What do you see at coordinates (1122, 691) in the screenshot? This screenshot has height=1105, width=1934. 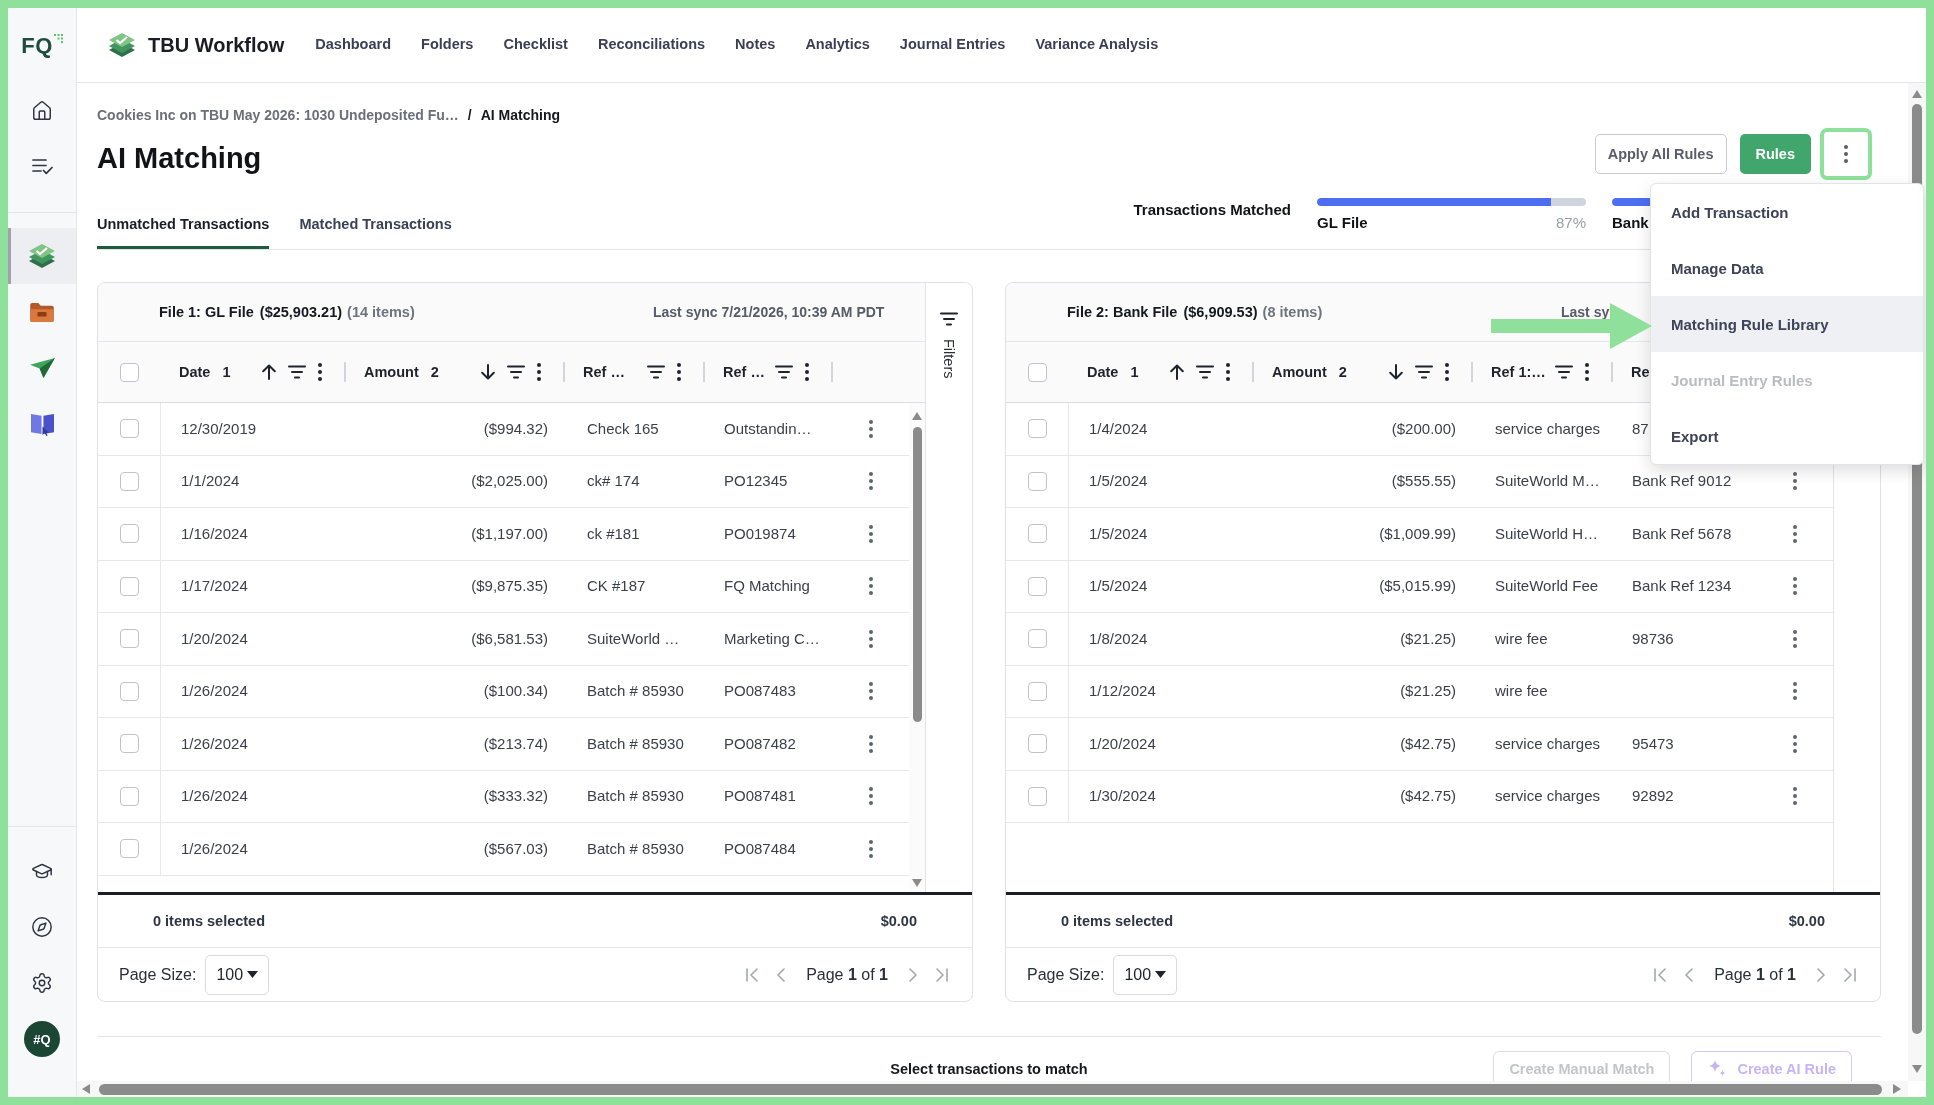 I see `table-cell: 1/12/2024` at bounding box center [1122, 691].